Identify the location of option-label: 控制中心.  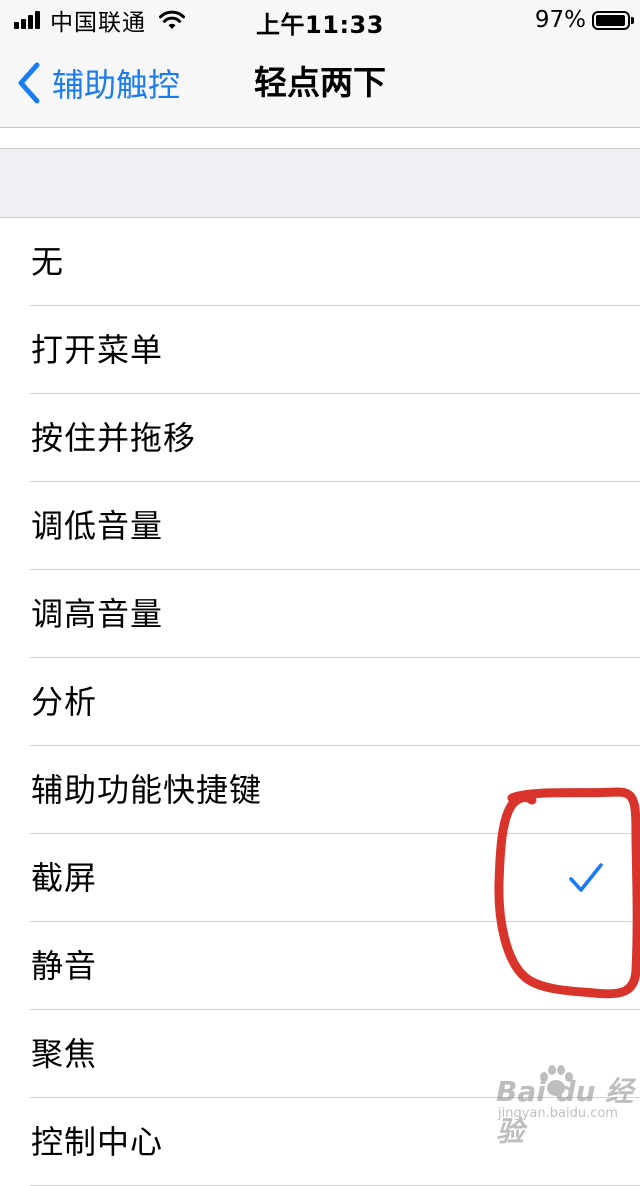
(97, 1142).